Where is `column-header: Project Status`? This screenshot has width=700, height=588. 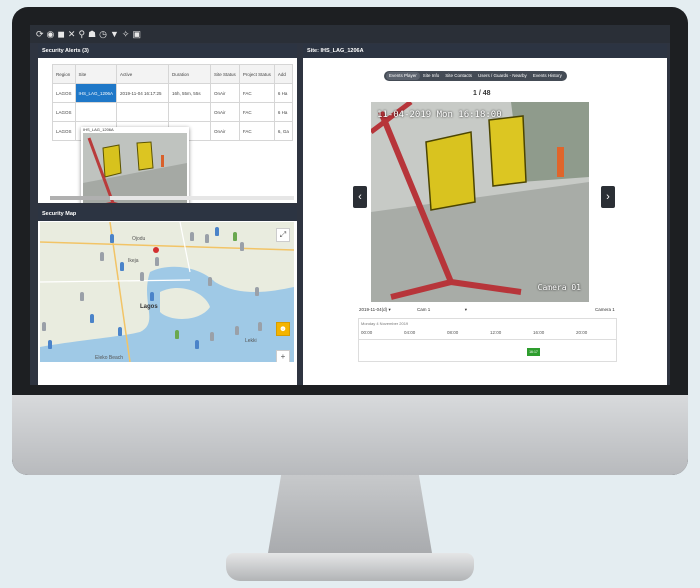
column-header: Project Status is located at coordinates (256, 74).